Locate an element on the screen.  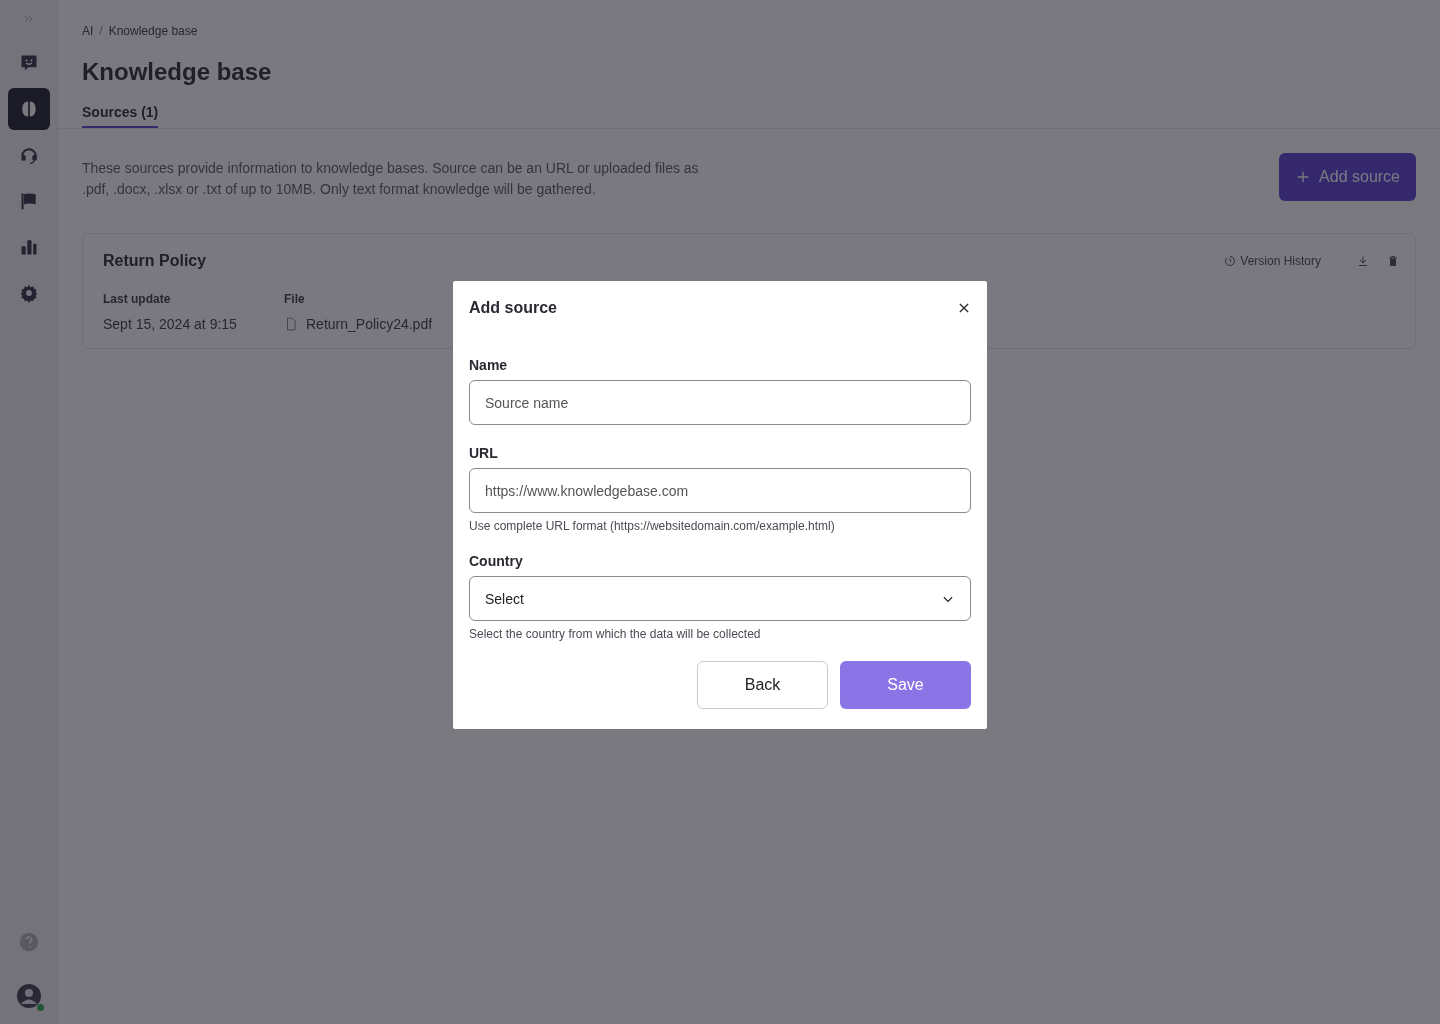
headset-icon is located at coordinates (28, 155).